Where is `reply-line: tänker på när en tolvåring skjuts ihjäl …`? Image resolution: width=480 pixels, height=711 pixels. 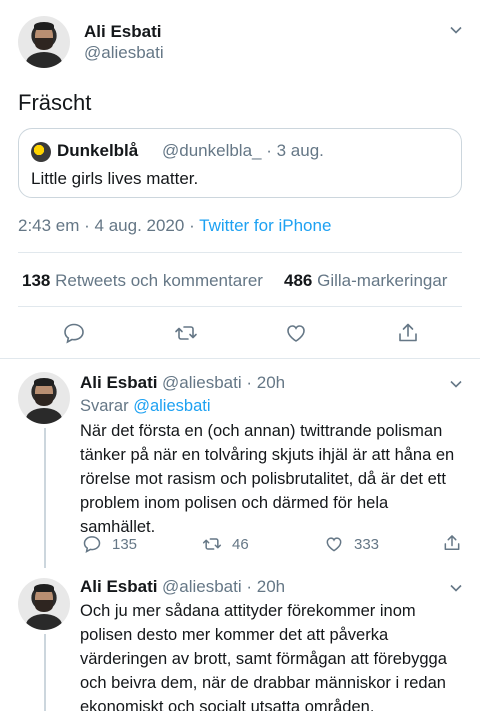
reply-line: tänker på när en tolvåring skjuts ihjäl … is located at coordinates (267, 455).